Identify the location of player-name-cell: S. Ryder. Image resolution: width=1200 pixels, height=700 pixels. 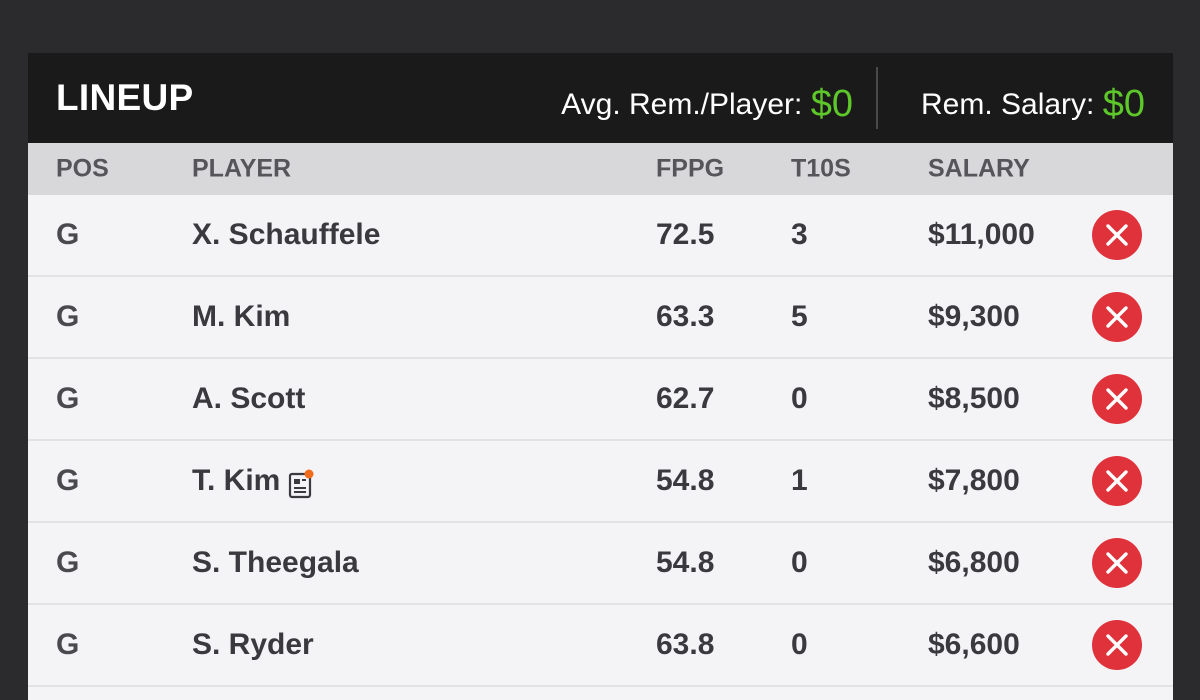
(253, 645).